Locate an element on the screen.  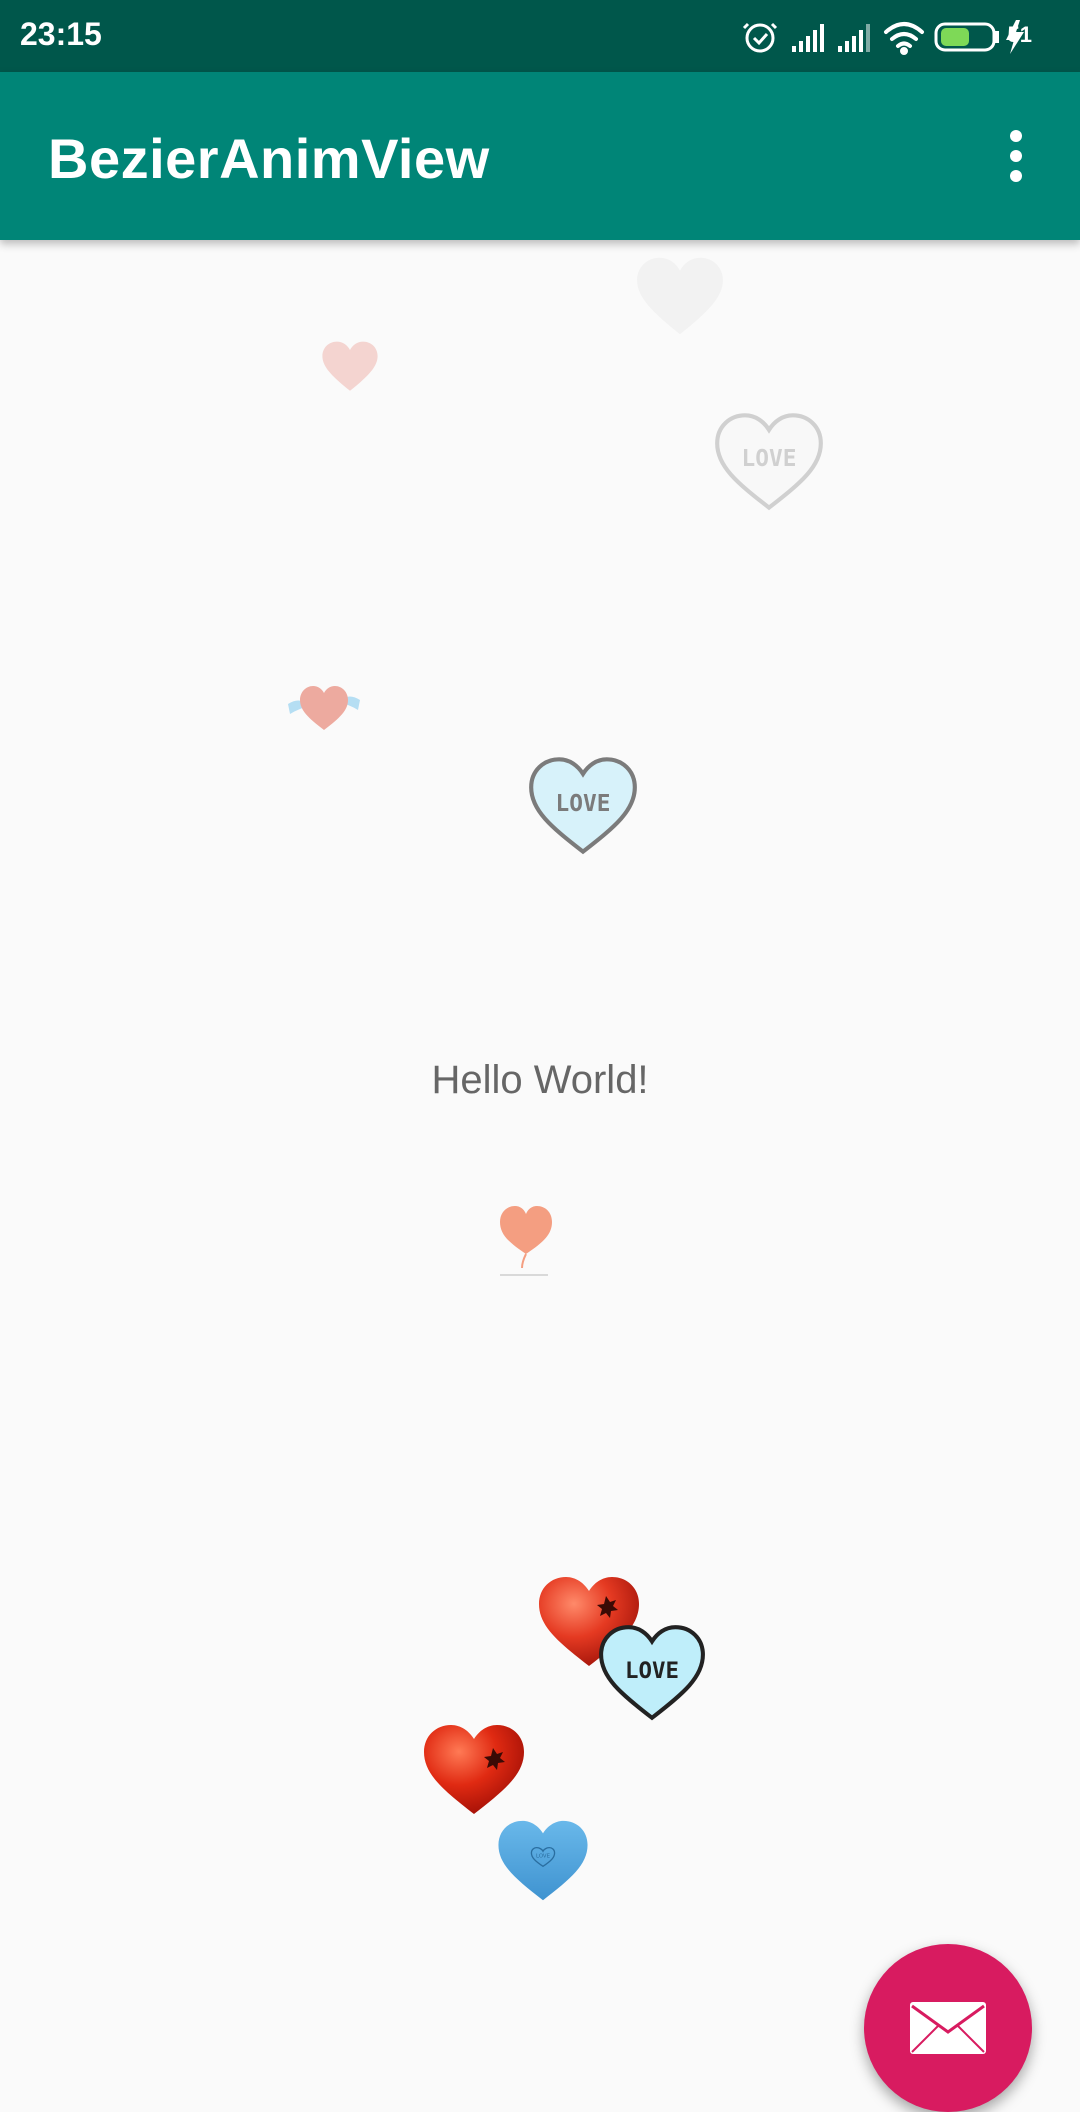
faded-love-heart-icon: LOVE is located at coordinates (769, 462).